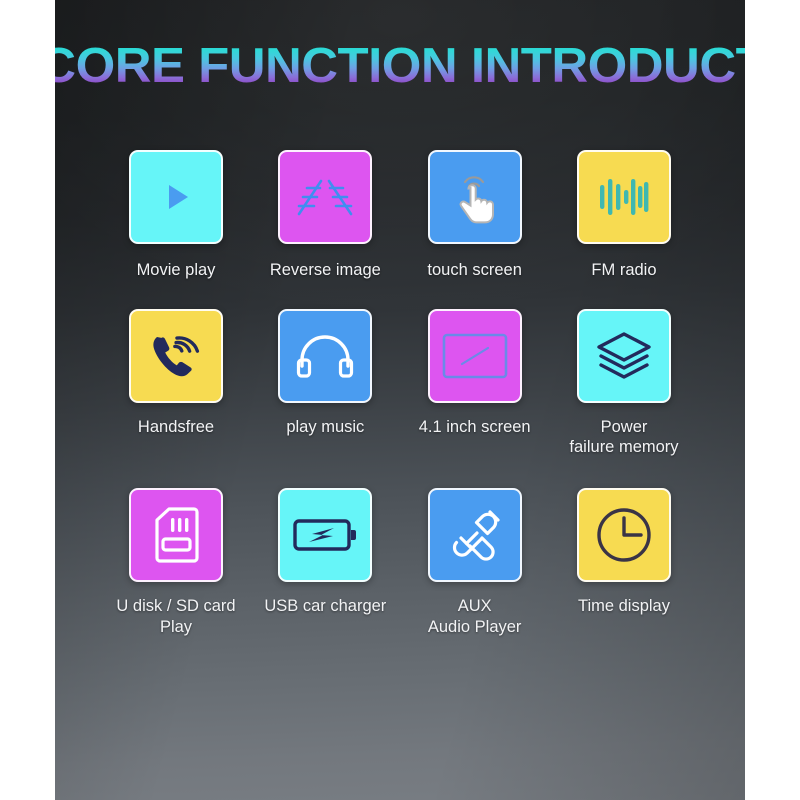 This screenshot has width=800, height=800. I want to click on play-icon, so click(176, 197).